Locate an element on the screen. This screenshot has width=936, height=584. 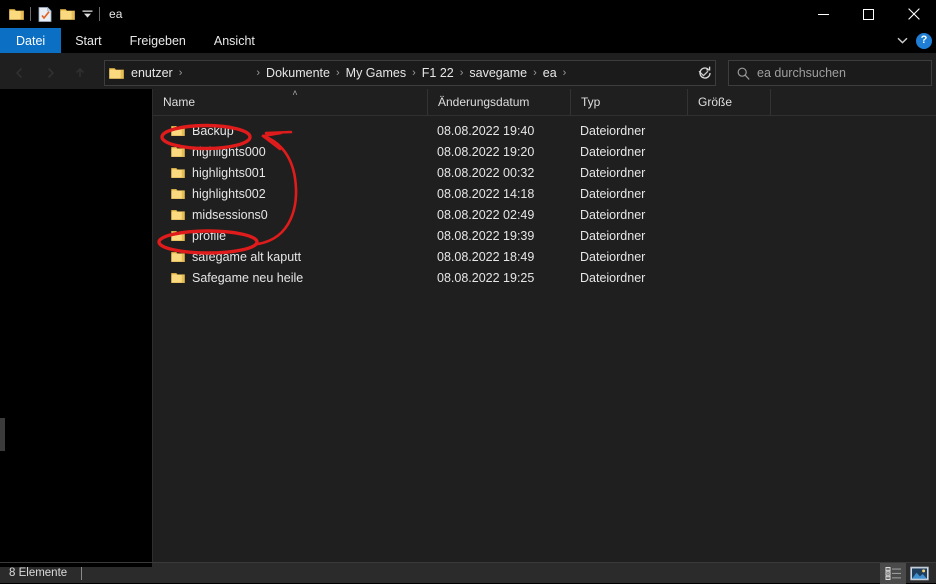
search-box: ea durchsuchen is located at coordinates (830, 73).